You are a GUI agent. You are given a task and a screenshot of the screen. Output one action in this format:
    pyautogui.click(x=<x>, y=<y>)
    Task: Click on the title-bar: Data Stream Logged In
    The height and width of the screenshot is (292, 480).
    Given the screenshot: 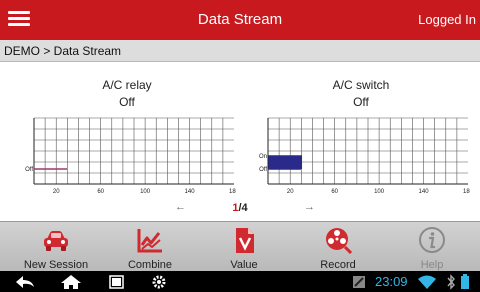 What is the action you would take?
    pyautogui.click(x=240, y=20)
    